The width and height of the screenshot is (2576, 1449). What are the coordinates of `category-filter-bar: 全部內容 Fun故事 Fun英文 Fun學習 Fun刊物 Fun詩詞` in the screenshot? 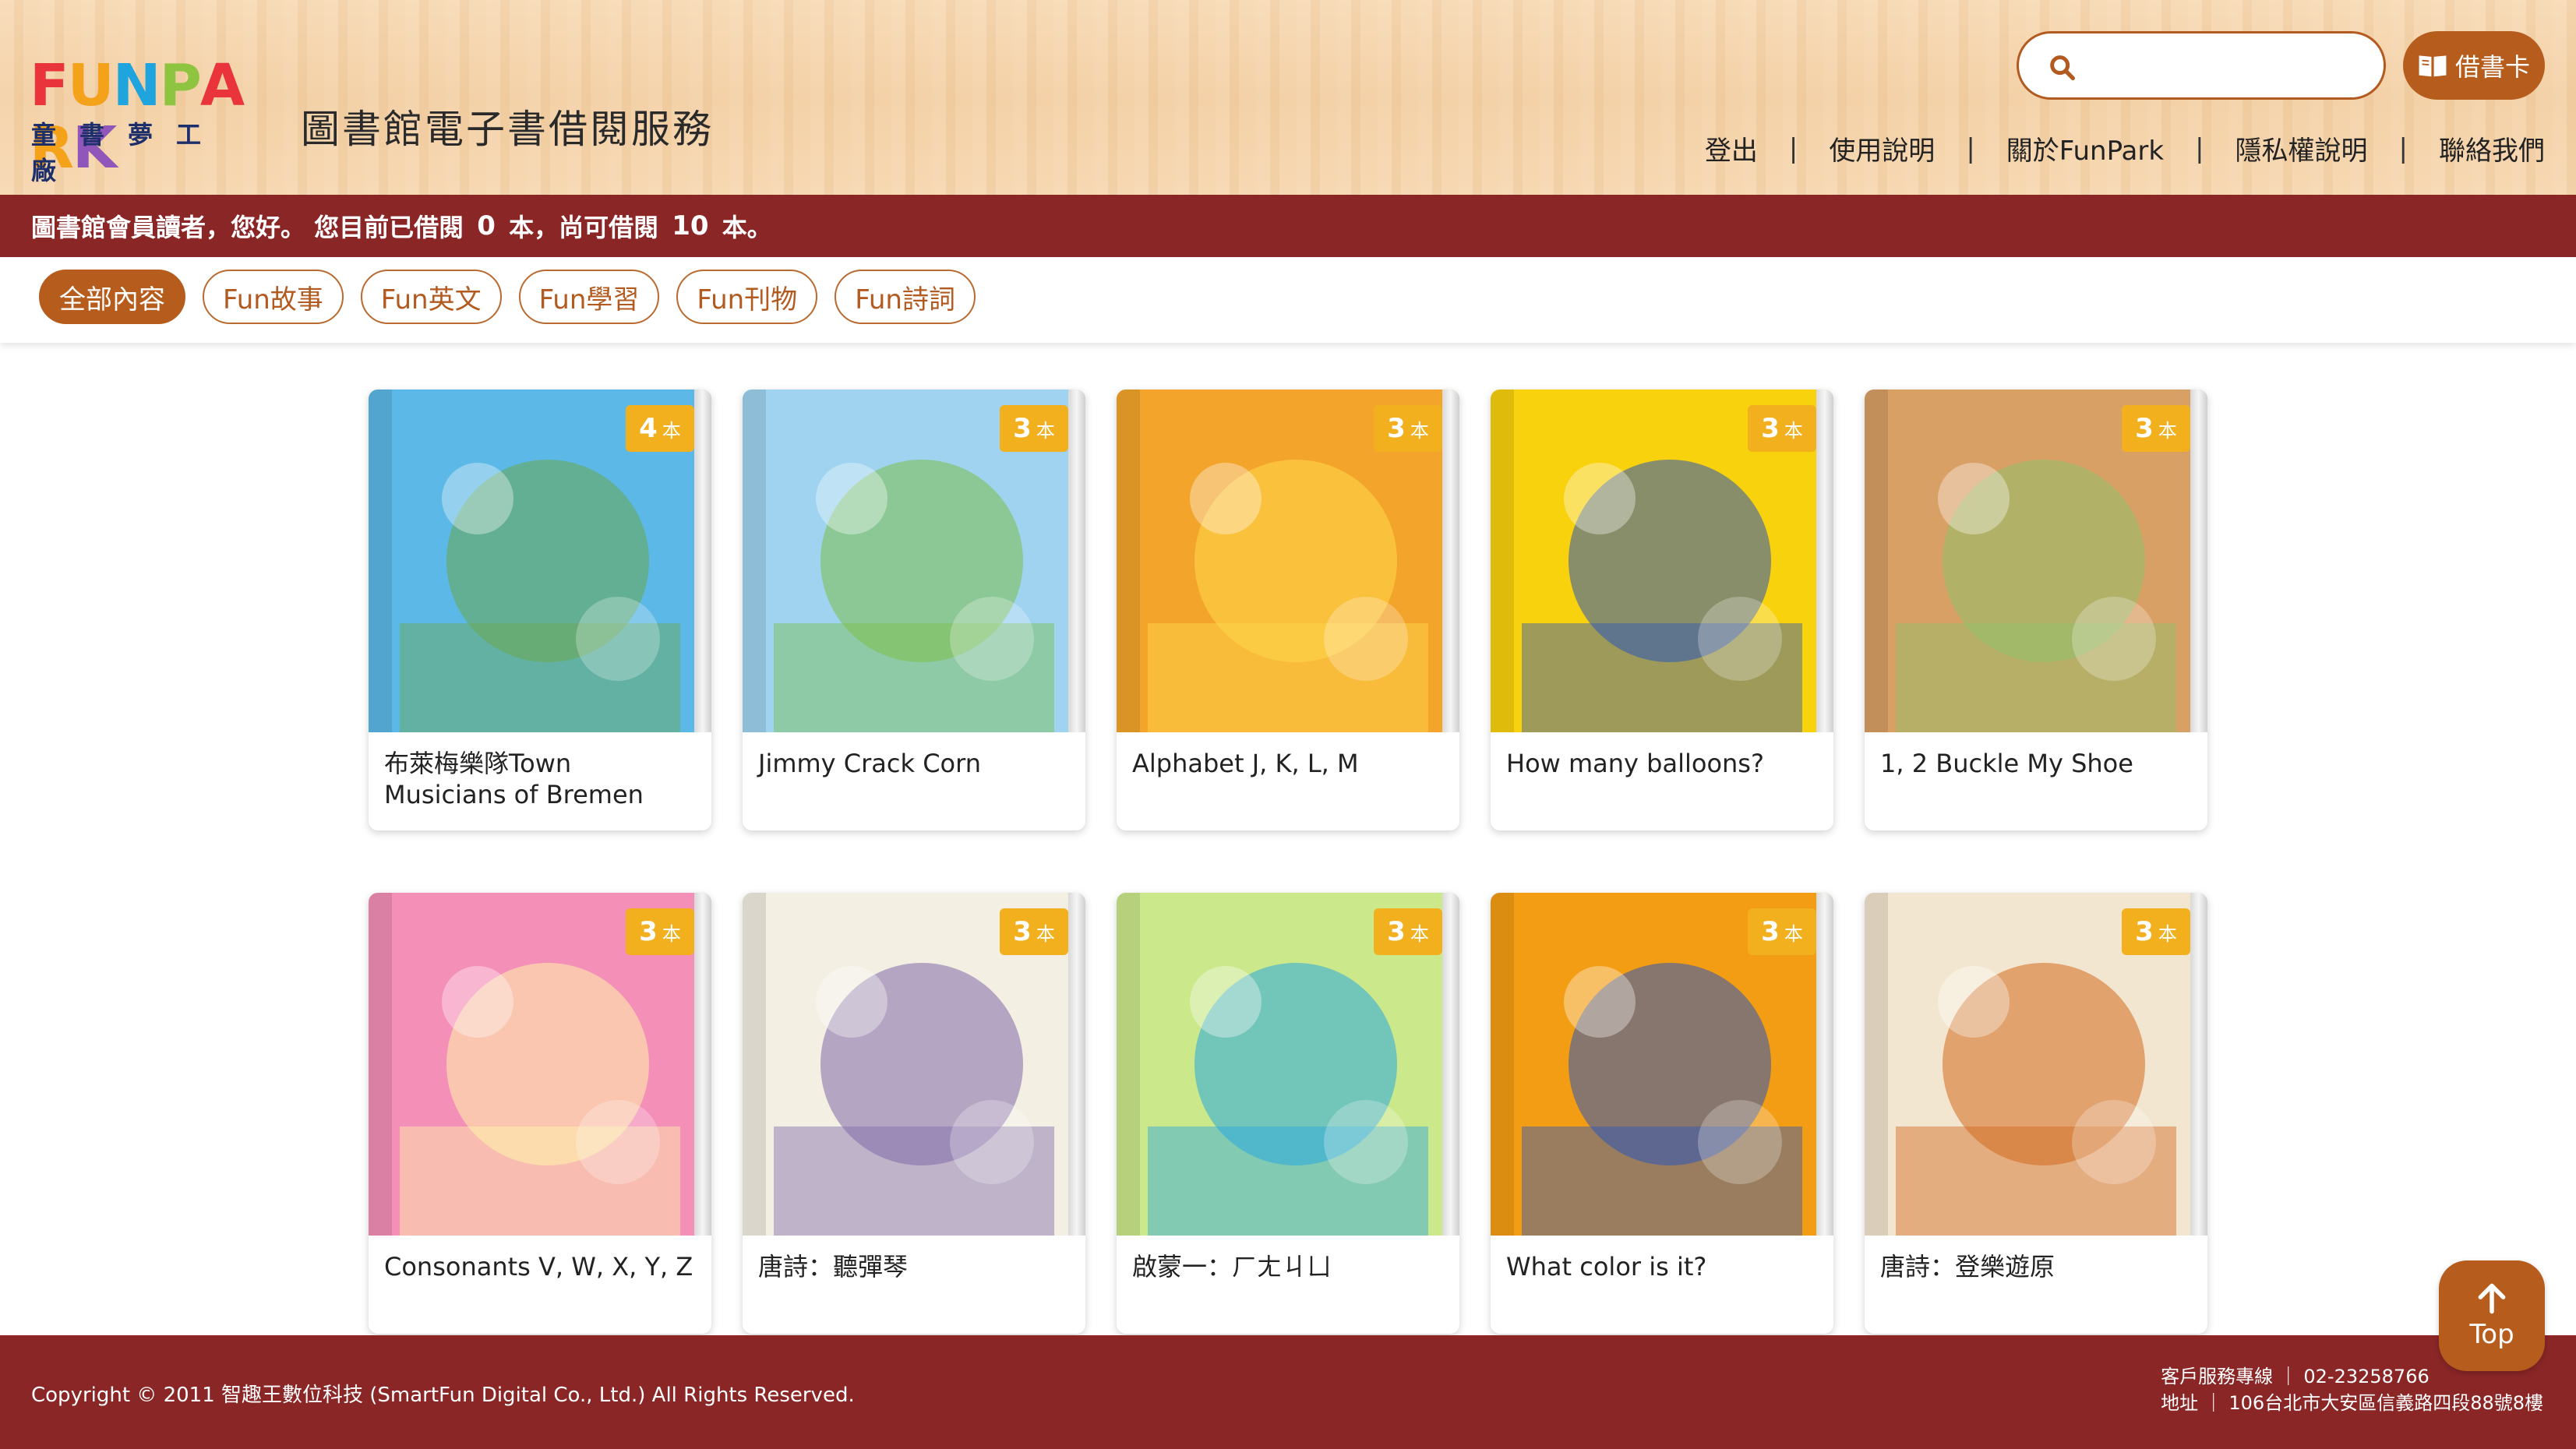 It's located at (1288, 300).